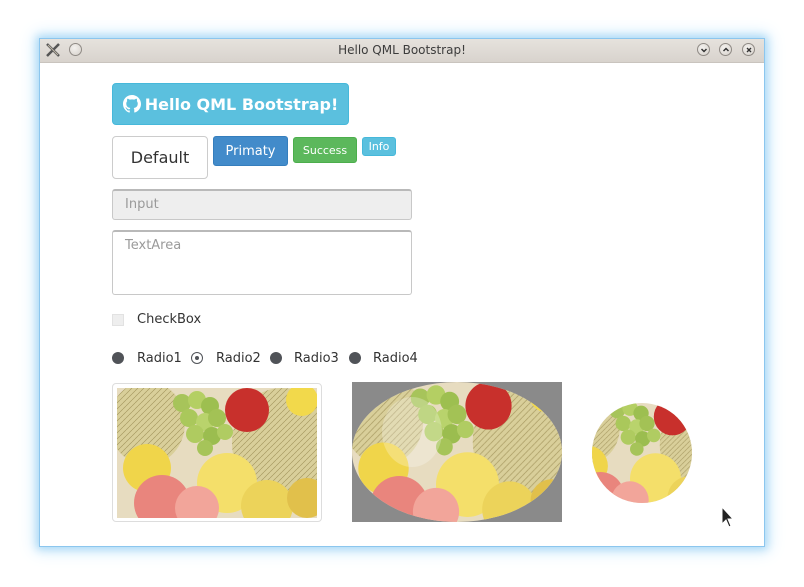 The image size is (804, 587). I want to click on hello-button: Hello QML Bootstrap!, so click(230, 104).